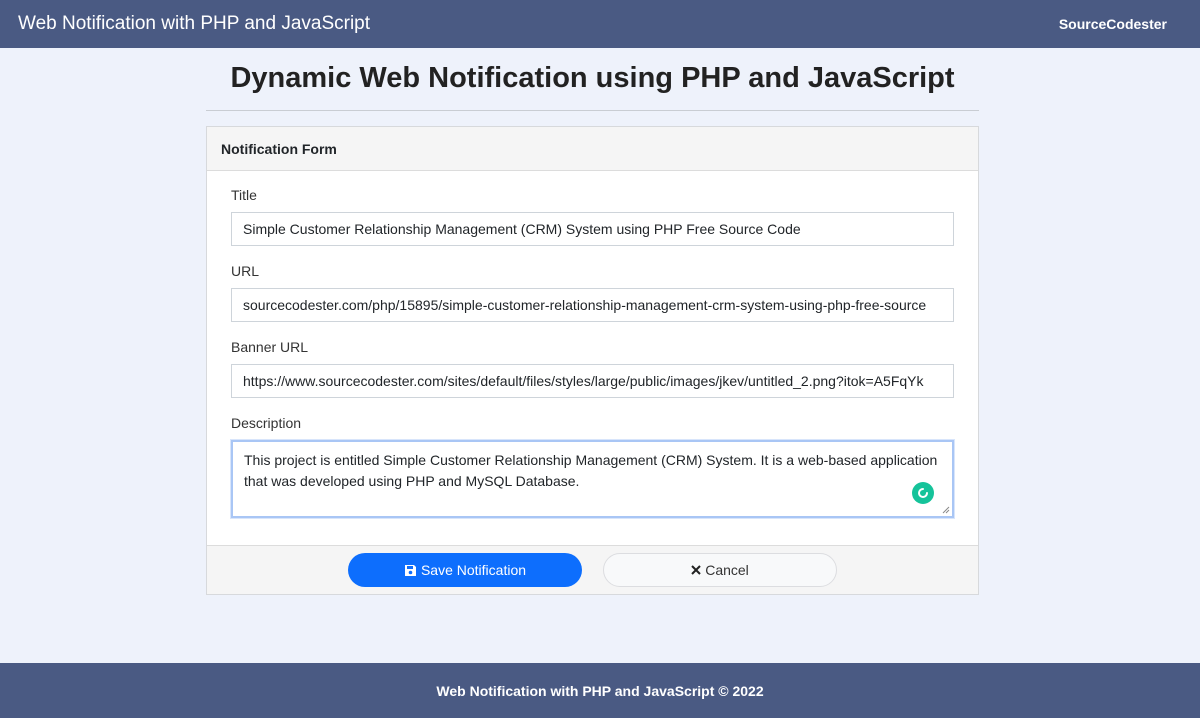 This screenshot has width=1200, height=718. Describe the element at coordinates (696, 570) in the screenshot. I see `x-mark-icon` at that location.